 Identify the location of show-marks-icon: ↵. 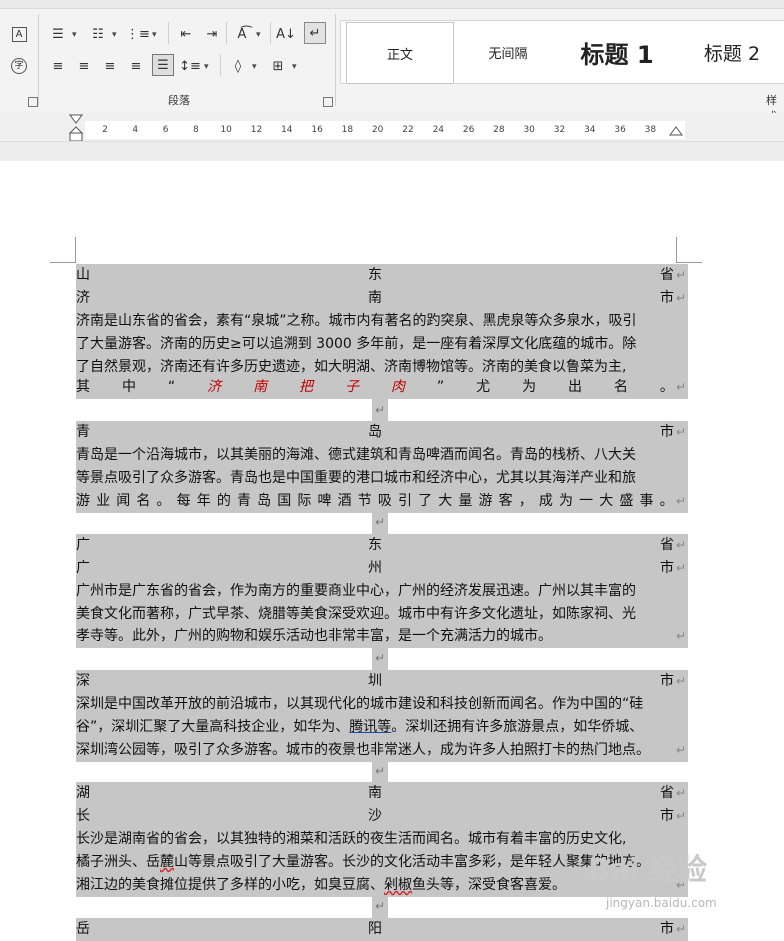
(315, 33).